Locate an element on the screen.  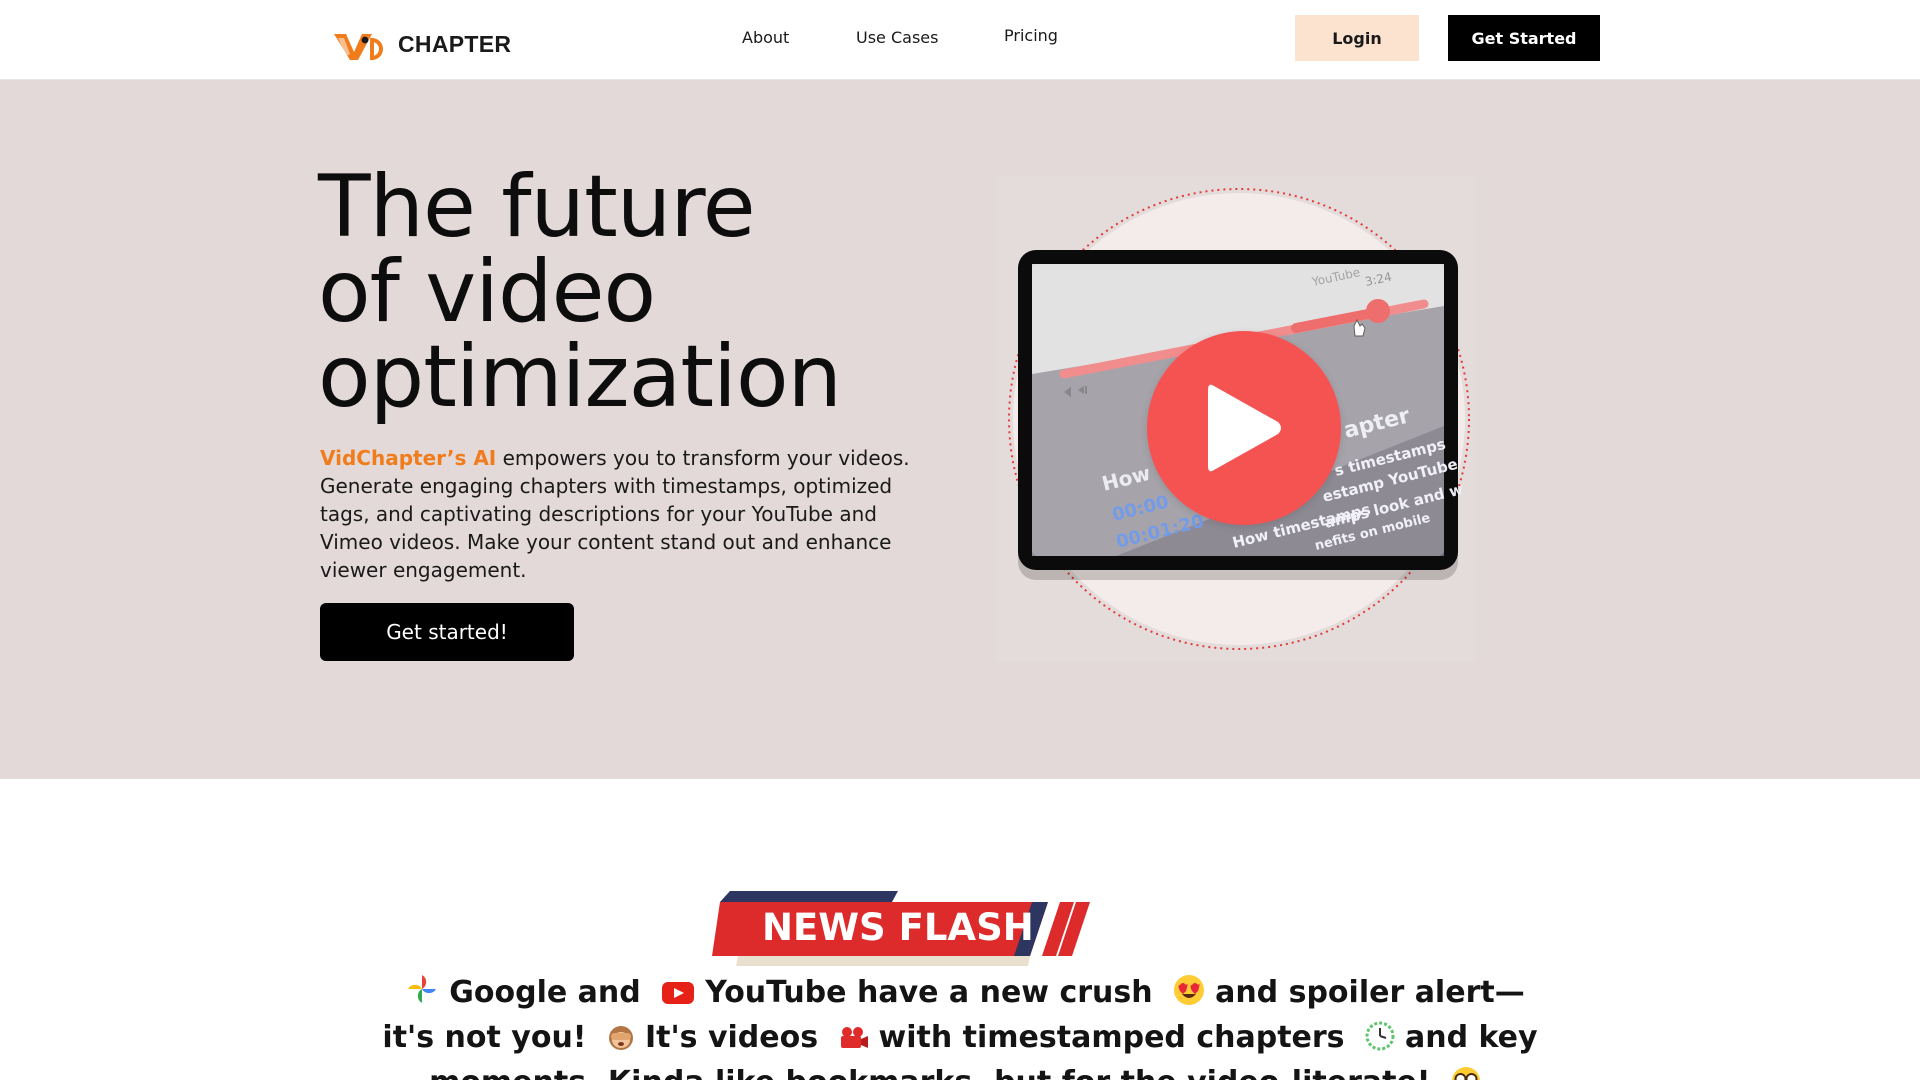
play-icon is located at coordinates (1244, 428).